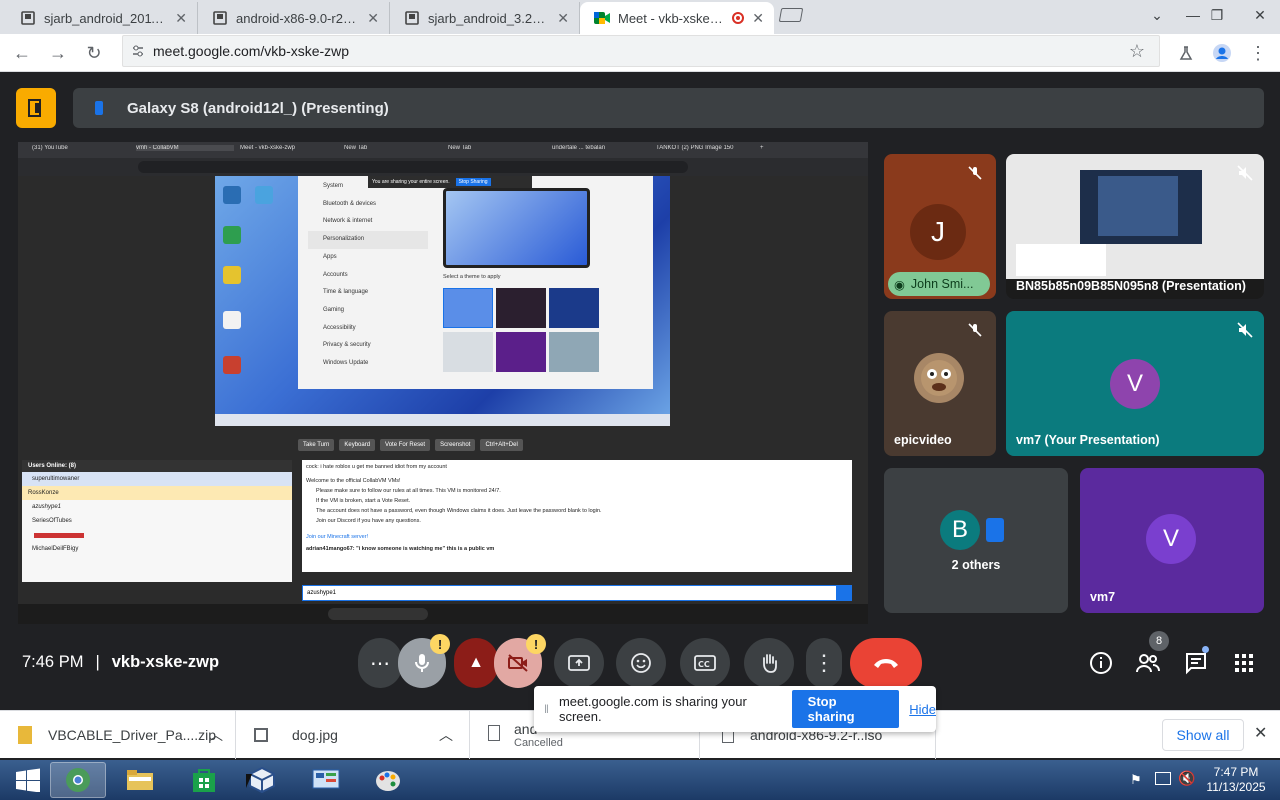 The height and width of the screenshot is (800, 1280). Describe the element at coordinates (185, 148) in the screenshot. I see `shared-tab: vmh - CollabVM` at that location.